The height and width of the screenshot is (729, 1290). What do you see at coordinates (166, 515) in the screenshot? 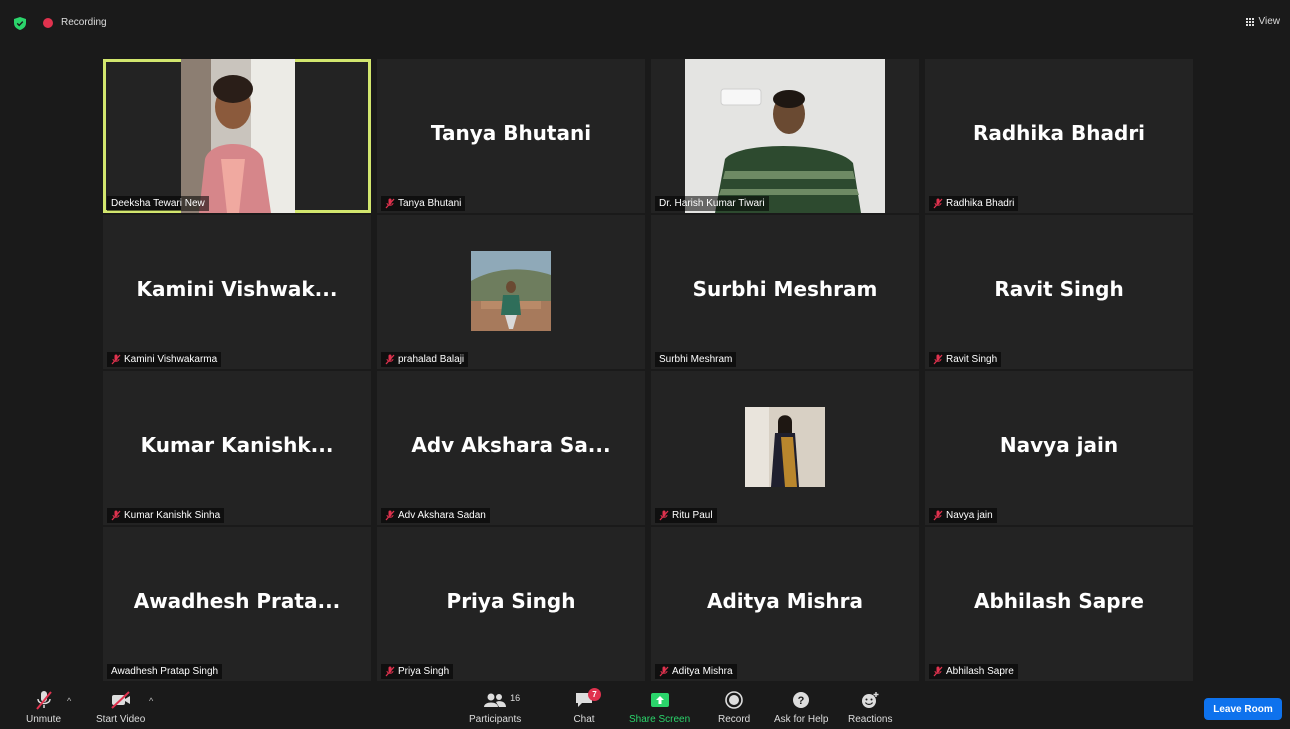
I see `participant-name-label: Kumar Kanishk Sinha` at bounding box center [166, 515].